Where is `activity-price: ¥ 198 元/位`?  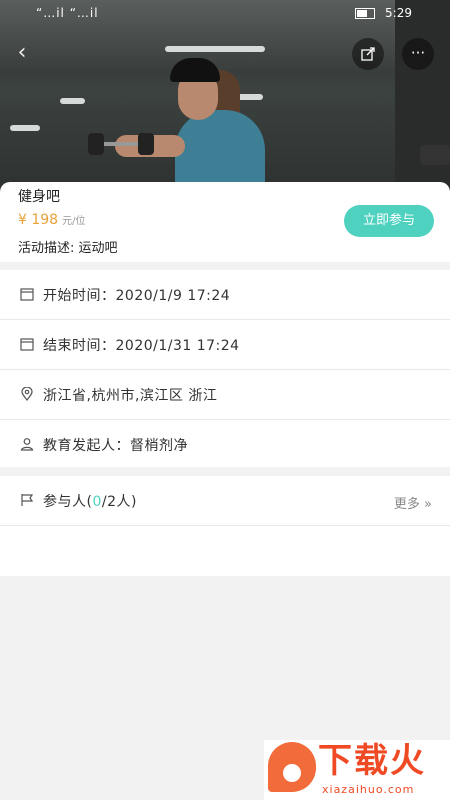 activity-price: ¥ 198 元/位 is located at coordinates (51, 220).